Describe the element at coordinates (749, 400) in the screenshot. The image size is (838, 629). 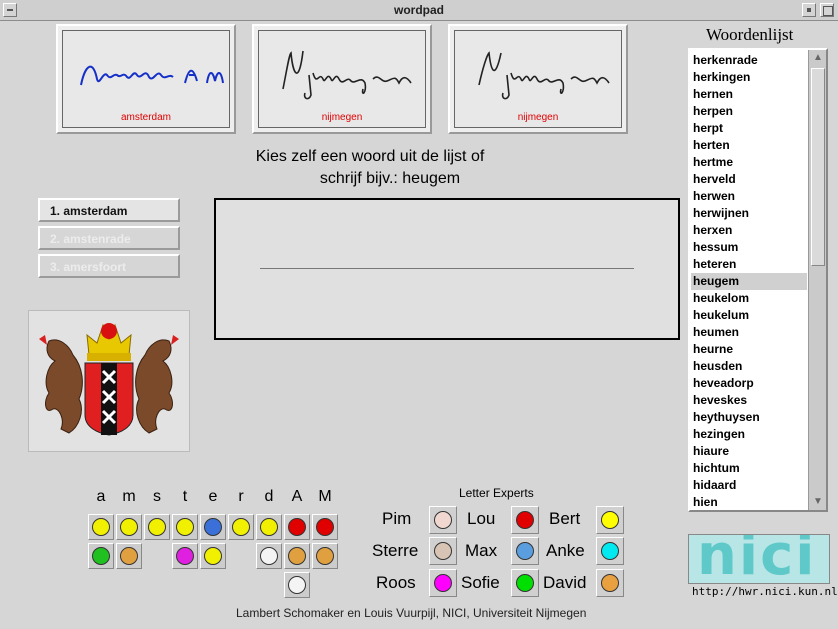
I see `wordlist-item: heveskes` at that location.